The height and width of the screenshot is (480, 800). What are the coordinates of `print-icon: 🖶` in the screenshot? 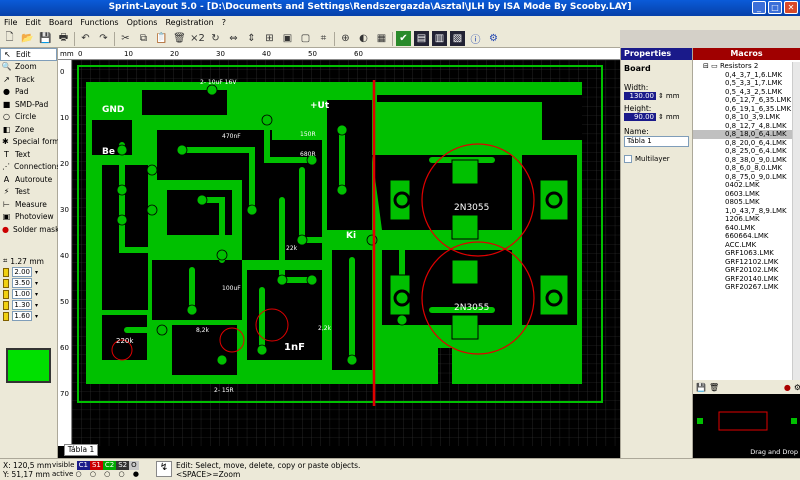 It's located at (63, 38).